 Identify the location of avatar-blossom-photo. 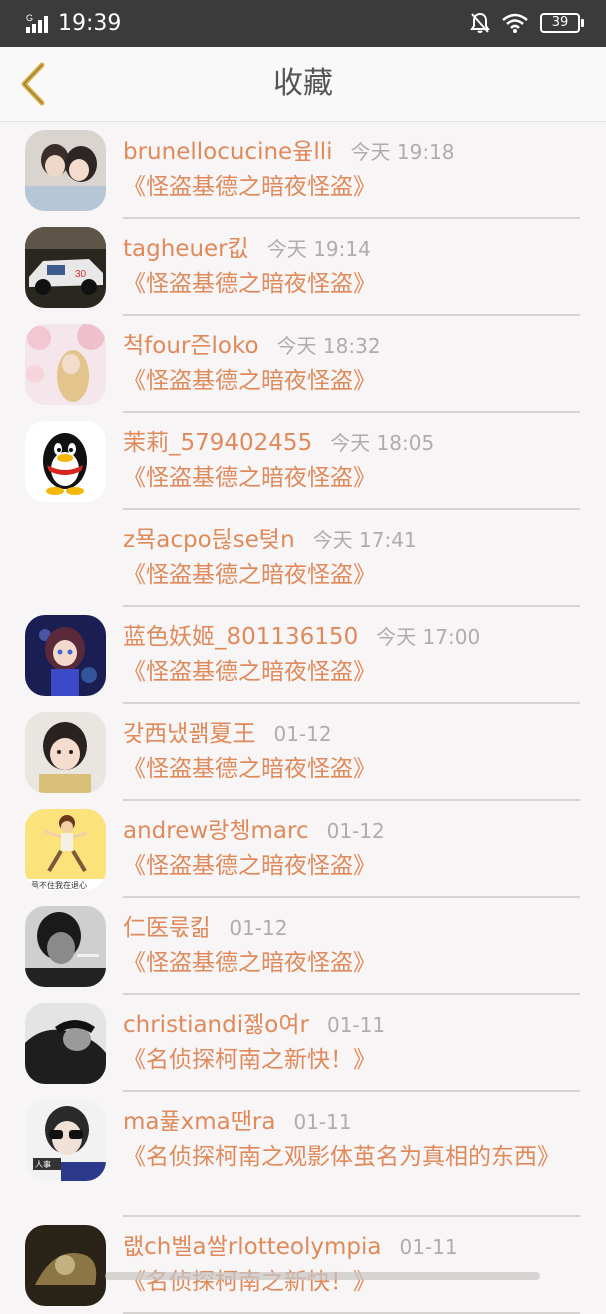
(65, 364).